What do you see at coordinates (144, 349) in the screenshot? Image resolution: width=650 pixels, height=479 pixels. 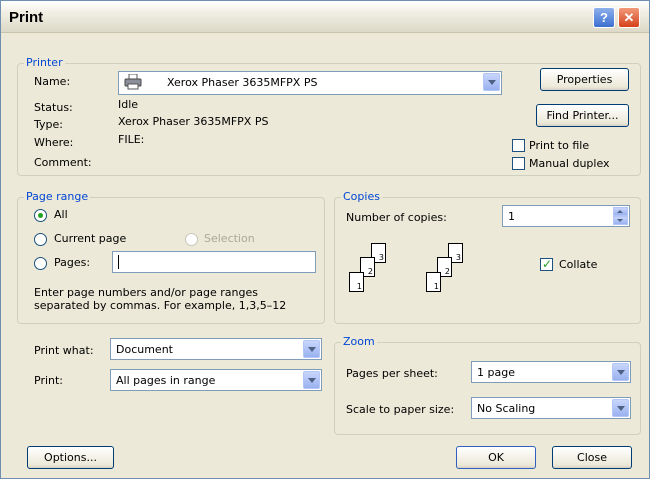 I see `print-what-value: Document` at bounding box center [144, 349].